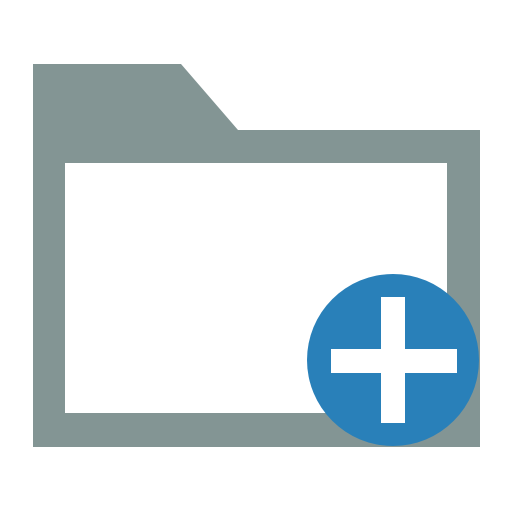  I want to click on plus-vertical-bar, so click(393, 360).